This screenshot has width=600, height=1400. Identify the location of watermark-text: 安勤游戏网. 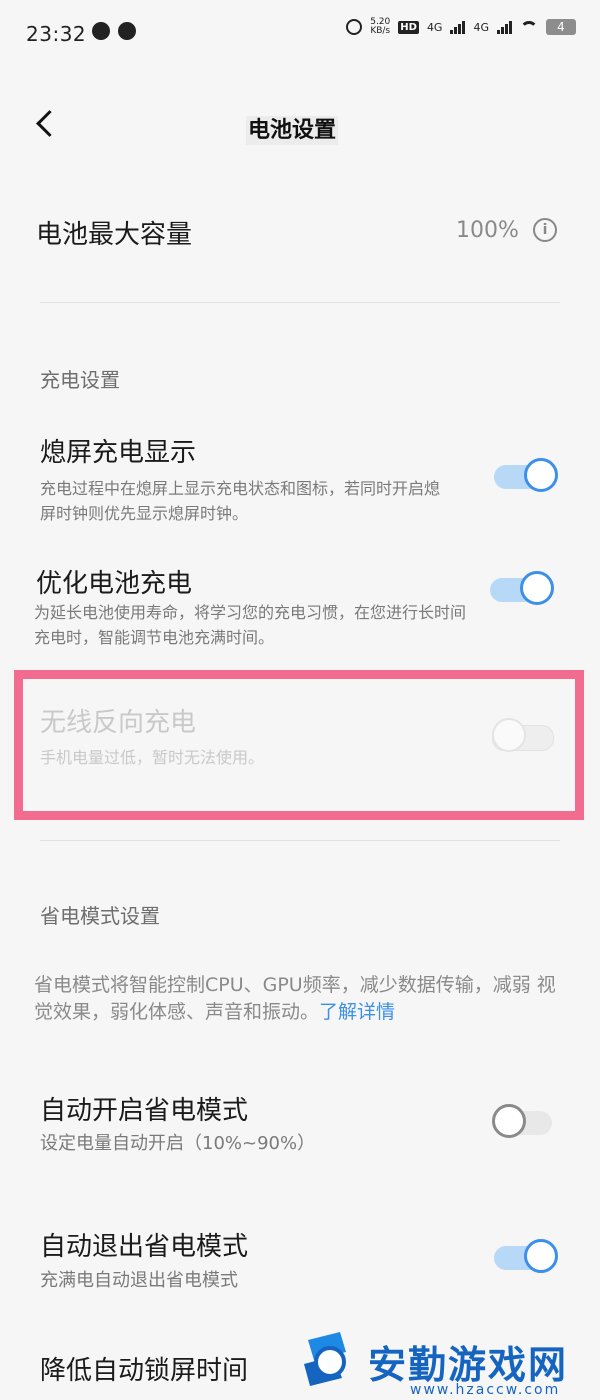
(468, 1365).